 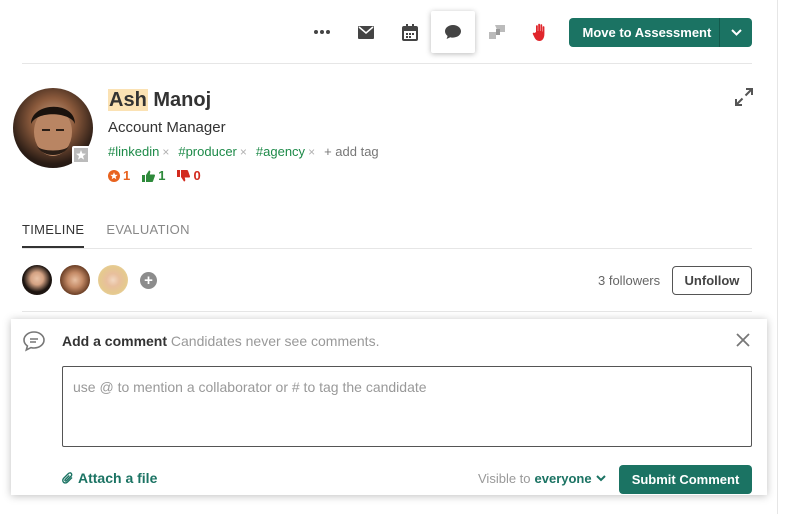 What do you see at coordinates (777, 257) in the screenshot?
I see `right-divider` at bounding box center [777, 257].